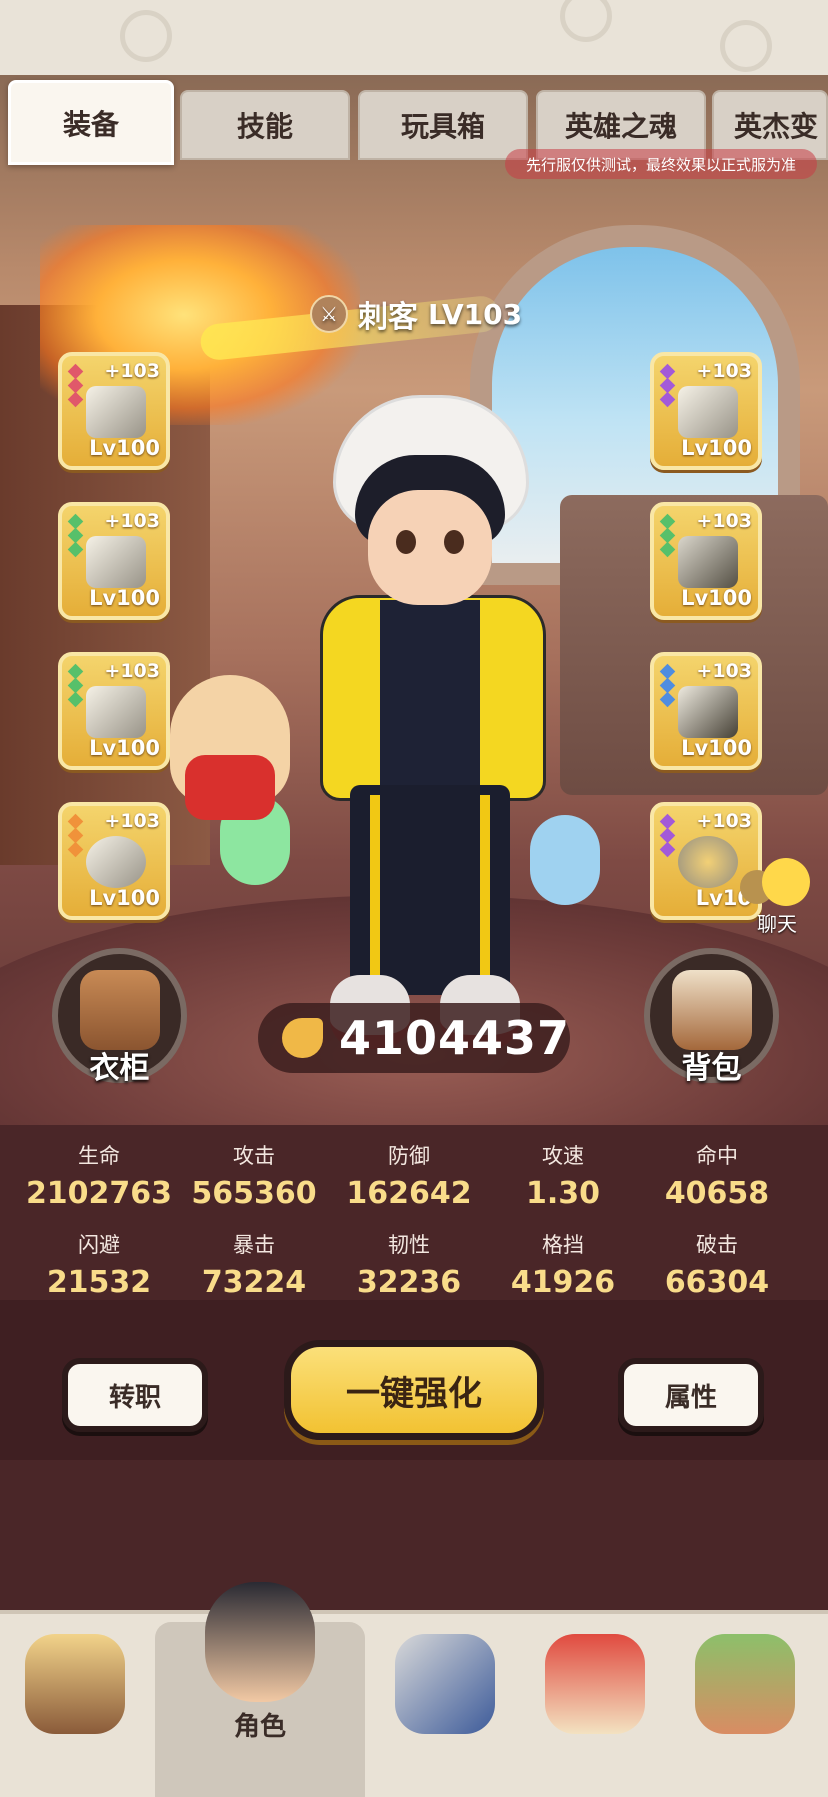 The height and width of the screenshot is (1797, 828). I want to click on stat-hp: 生命 2102763, so click(99, 1177).